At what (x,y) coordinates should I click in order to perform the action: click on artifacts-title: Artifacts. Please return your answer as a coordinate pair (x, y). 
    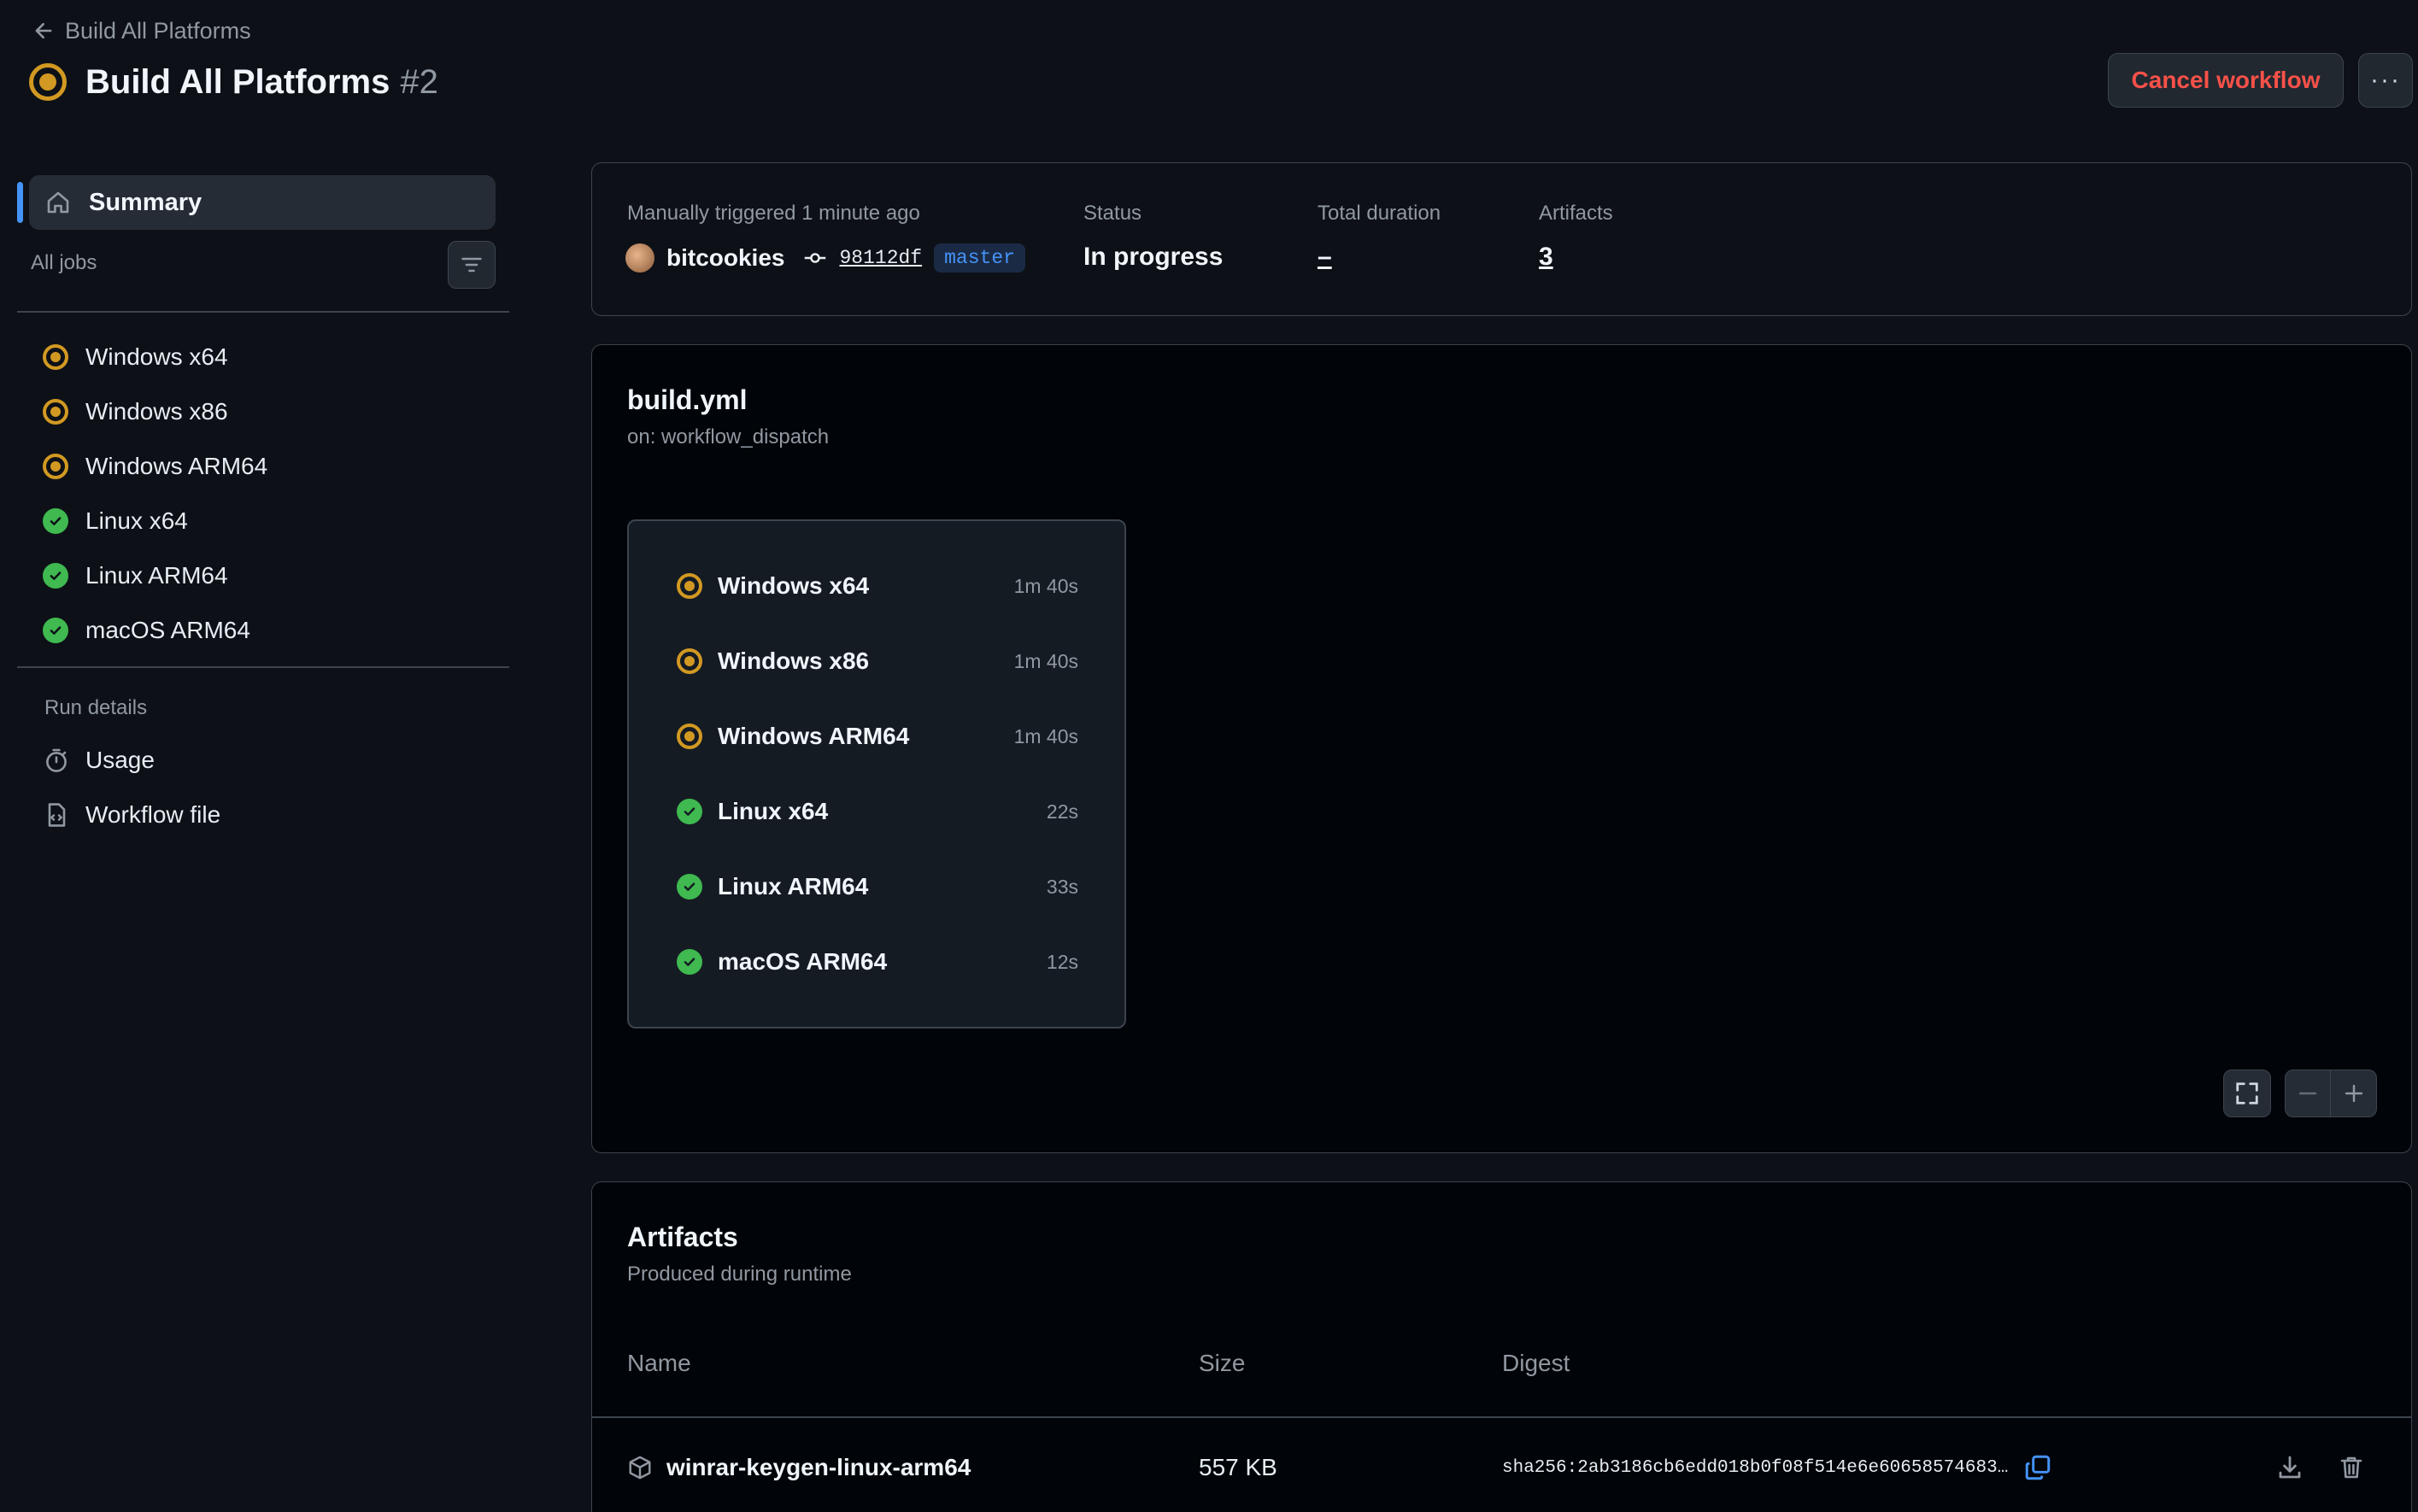
    Looking at the image, I should click on (683, 1237).